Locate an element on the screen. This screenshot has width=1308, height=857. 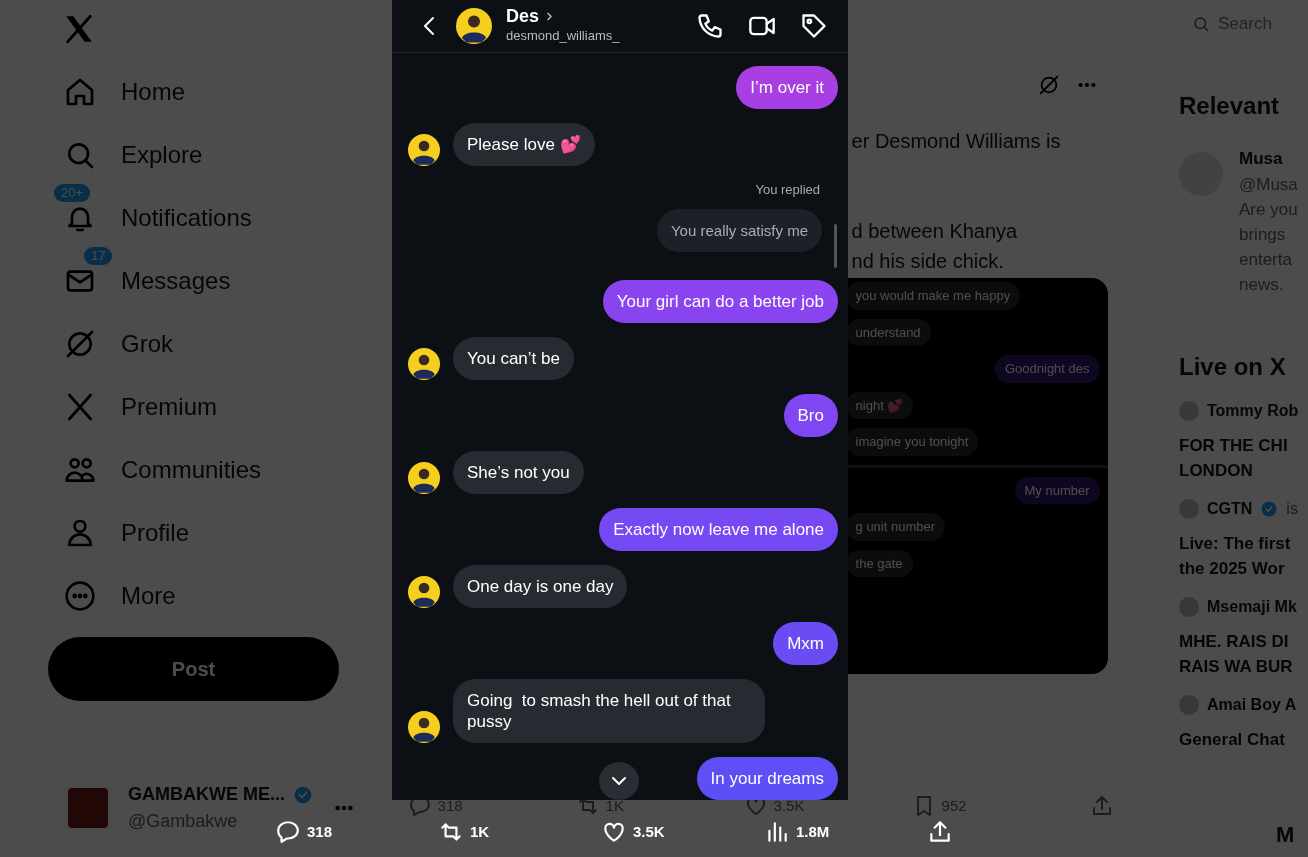
host-name: Tommy Rob is located at coordinates (1253, 411).